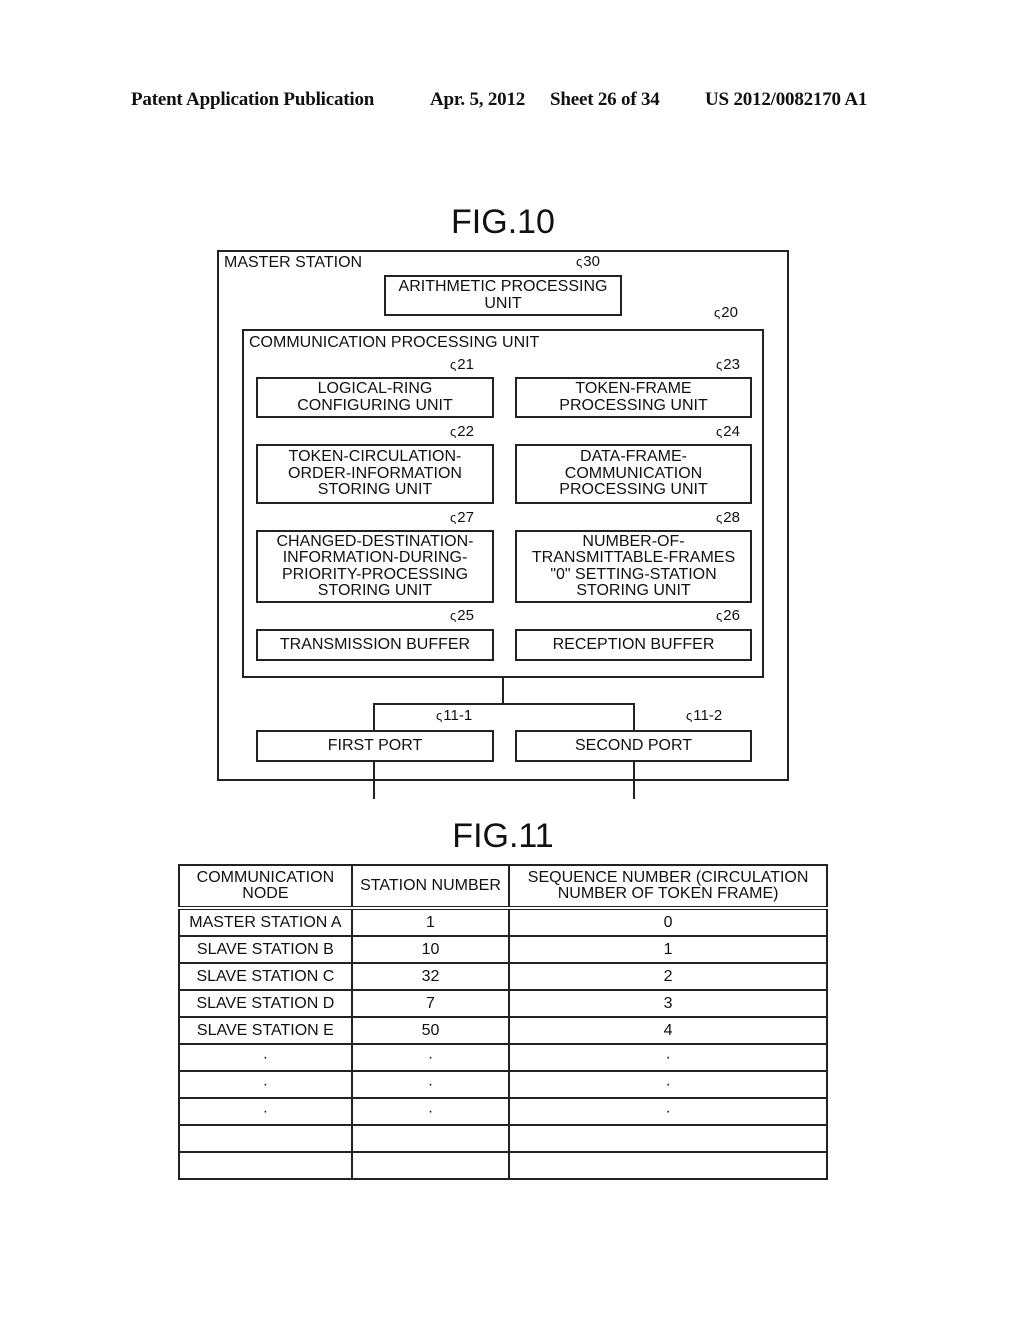 This screenshot has height=1320, width=1024. Describe the element at coordinates (633, 746) in the screenshot. I see `second-port: SECOND PORT` at that location.